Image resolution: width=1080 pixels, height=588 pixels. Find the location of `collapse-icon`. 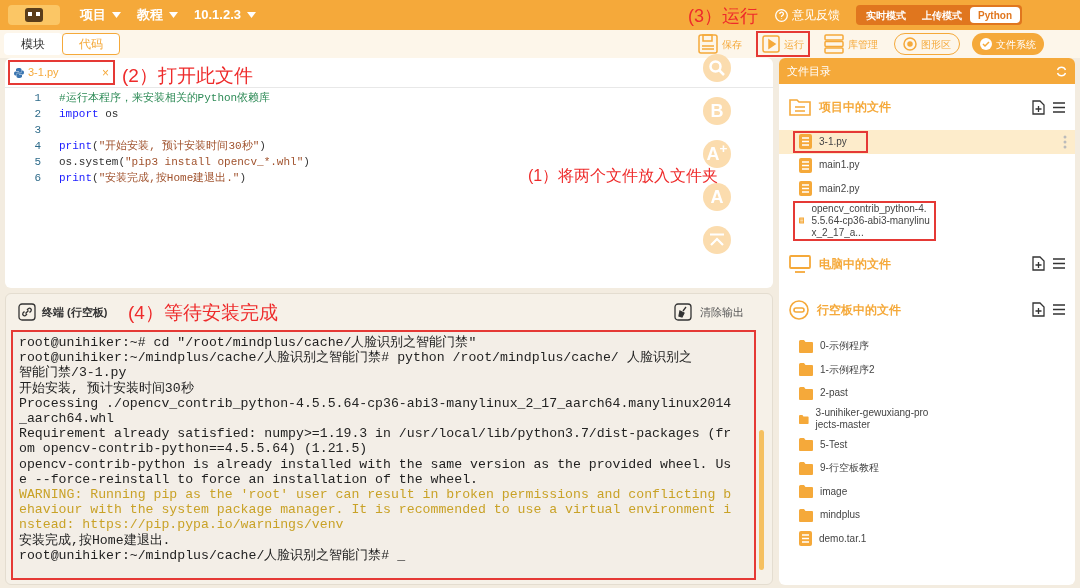

collapse-icon is located at coordinates (717, 240).